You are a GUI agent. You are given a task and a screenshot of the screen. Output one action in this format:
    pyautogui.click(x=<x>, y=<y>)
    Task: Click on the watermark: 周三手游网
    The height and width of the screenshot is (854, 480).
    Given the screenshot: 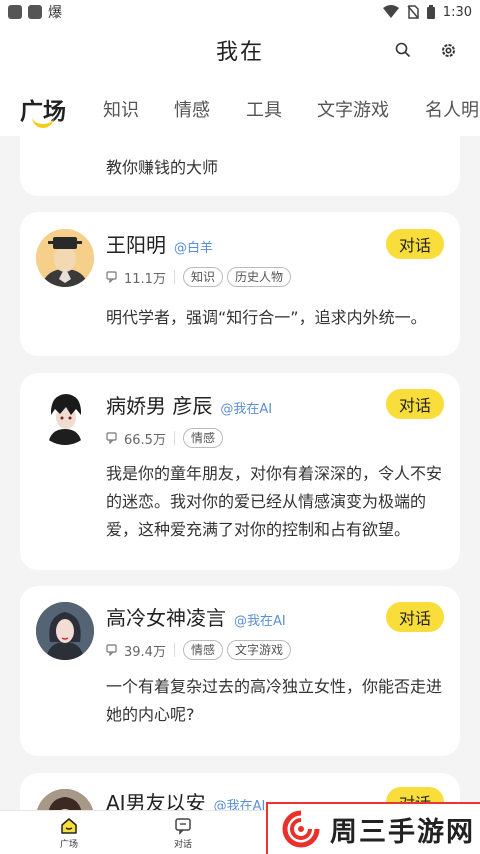 What is the action you would take?
    pyautogui.click(x=373, y=828)
    